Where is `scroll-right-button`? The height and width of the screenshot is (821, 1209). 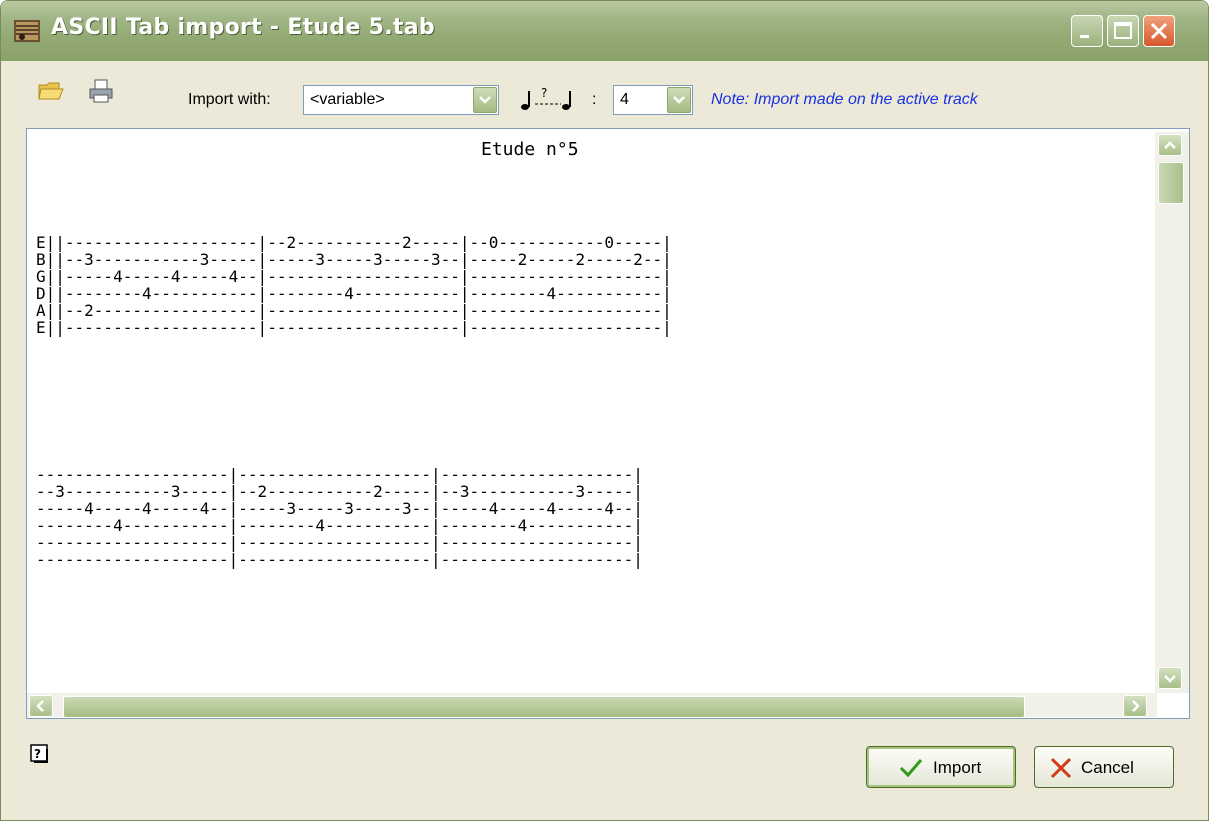 scroll-right-button is located at coordinates (1135, 706).